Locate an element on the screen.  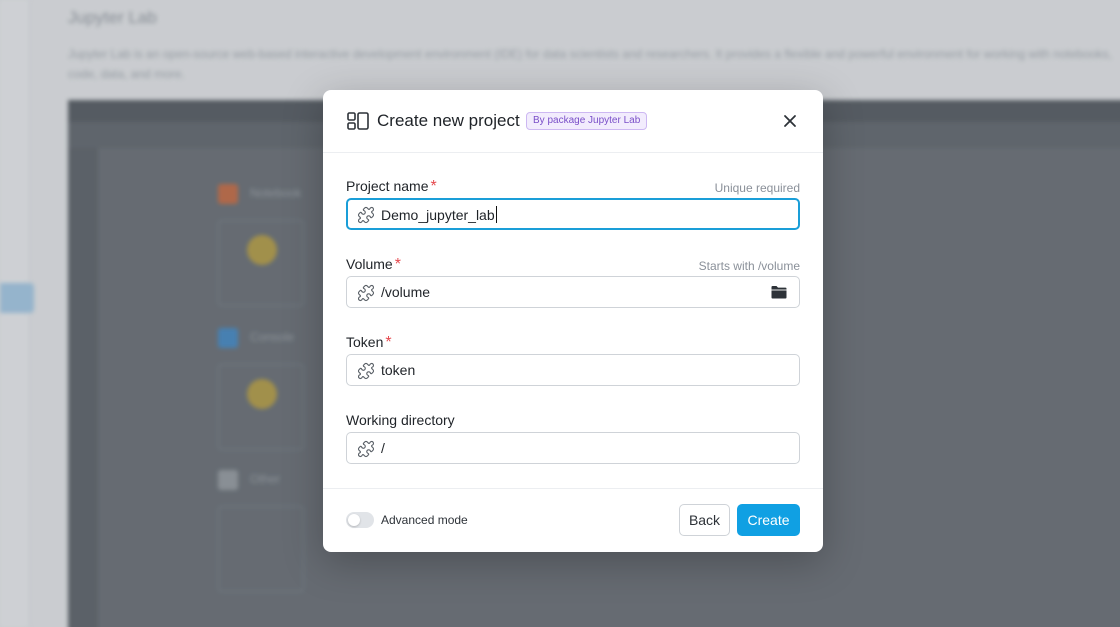
advanced-mode-label: Advanced mode is located at coordinates (424, 520).